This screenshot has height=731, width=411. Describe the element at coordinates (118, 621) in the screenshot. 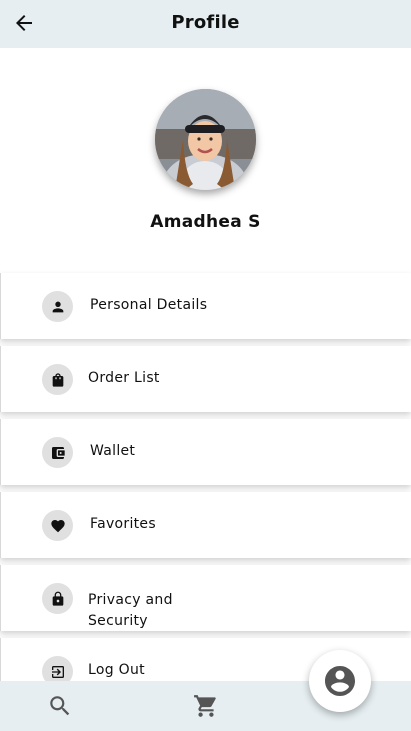

I see `menu-label-line: Security` at that location.